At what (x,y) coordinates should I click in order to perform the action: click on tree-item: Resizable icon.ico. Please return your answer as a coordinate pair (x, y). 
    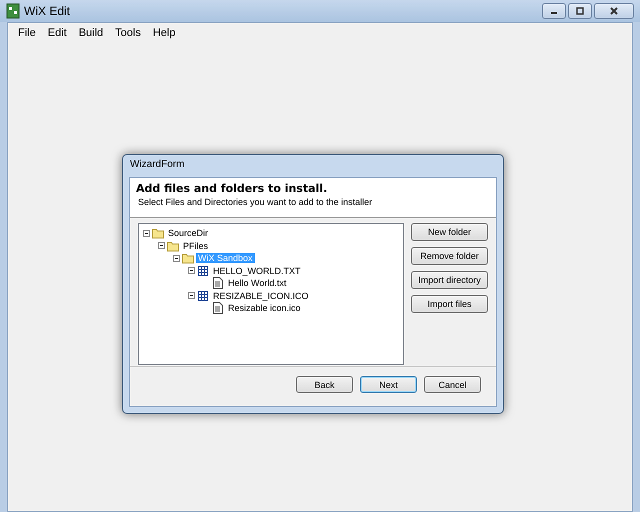
    Looking at the image, I should click on (264, 308).